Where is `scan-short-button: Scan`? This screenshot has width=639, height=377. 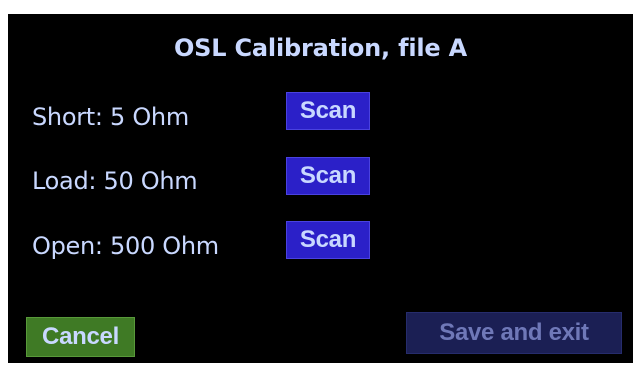
scan-short-button: Scan is located at coordinates (328, 111).